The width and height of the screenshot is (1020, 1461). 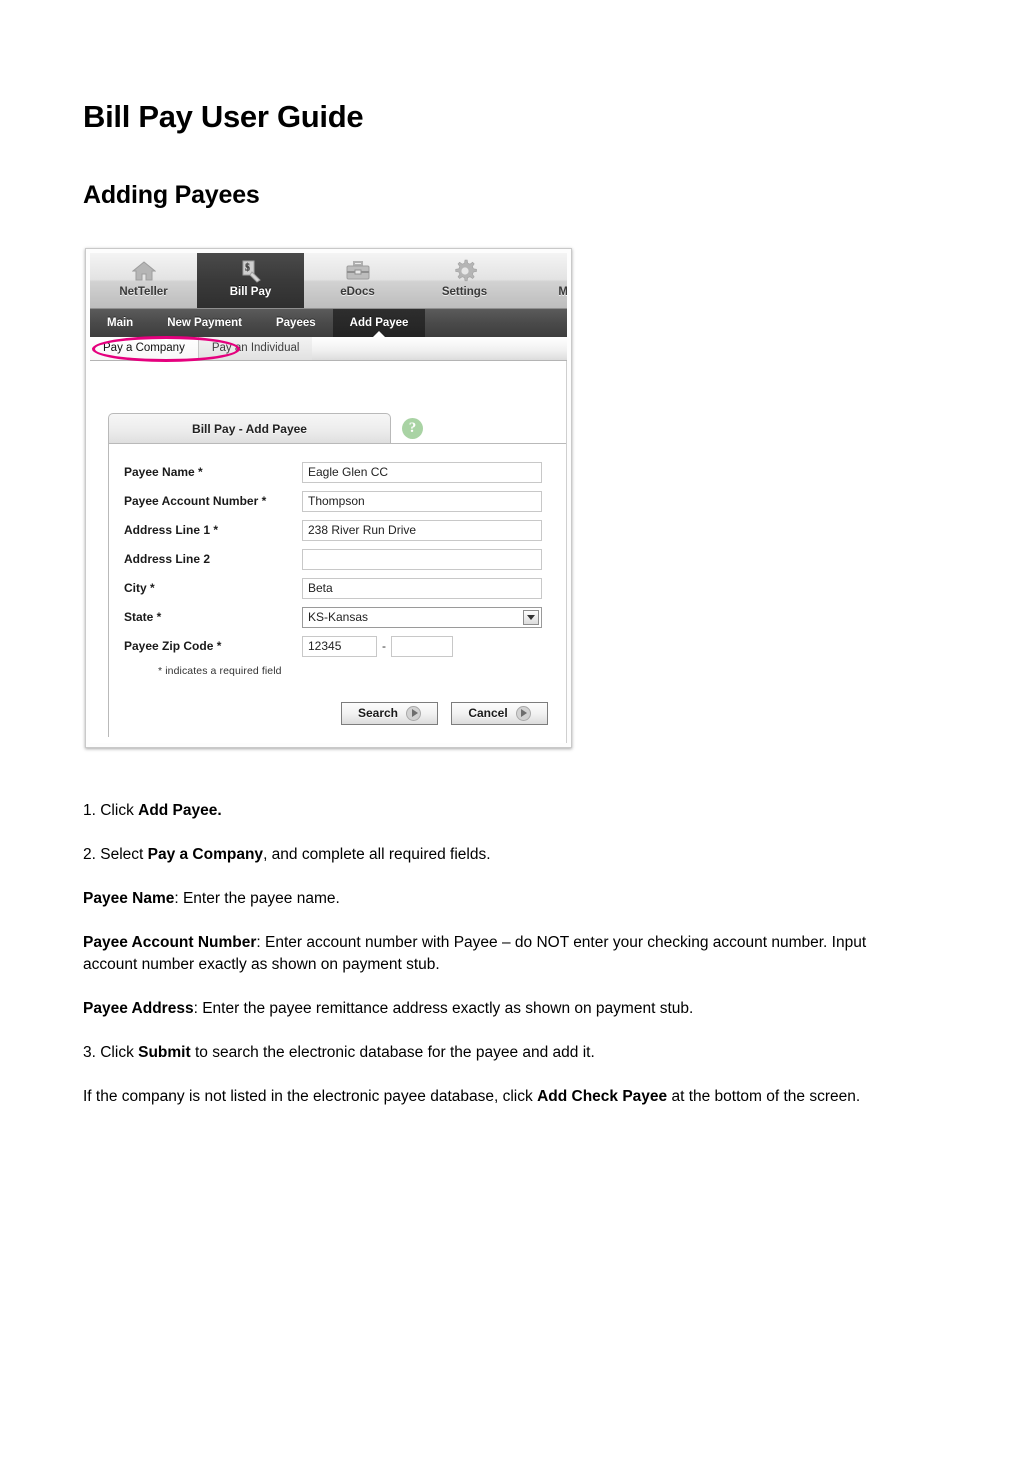 I want to click on topnav-item-netteller: NetTeller, so click(x=143, y=280).